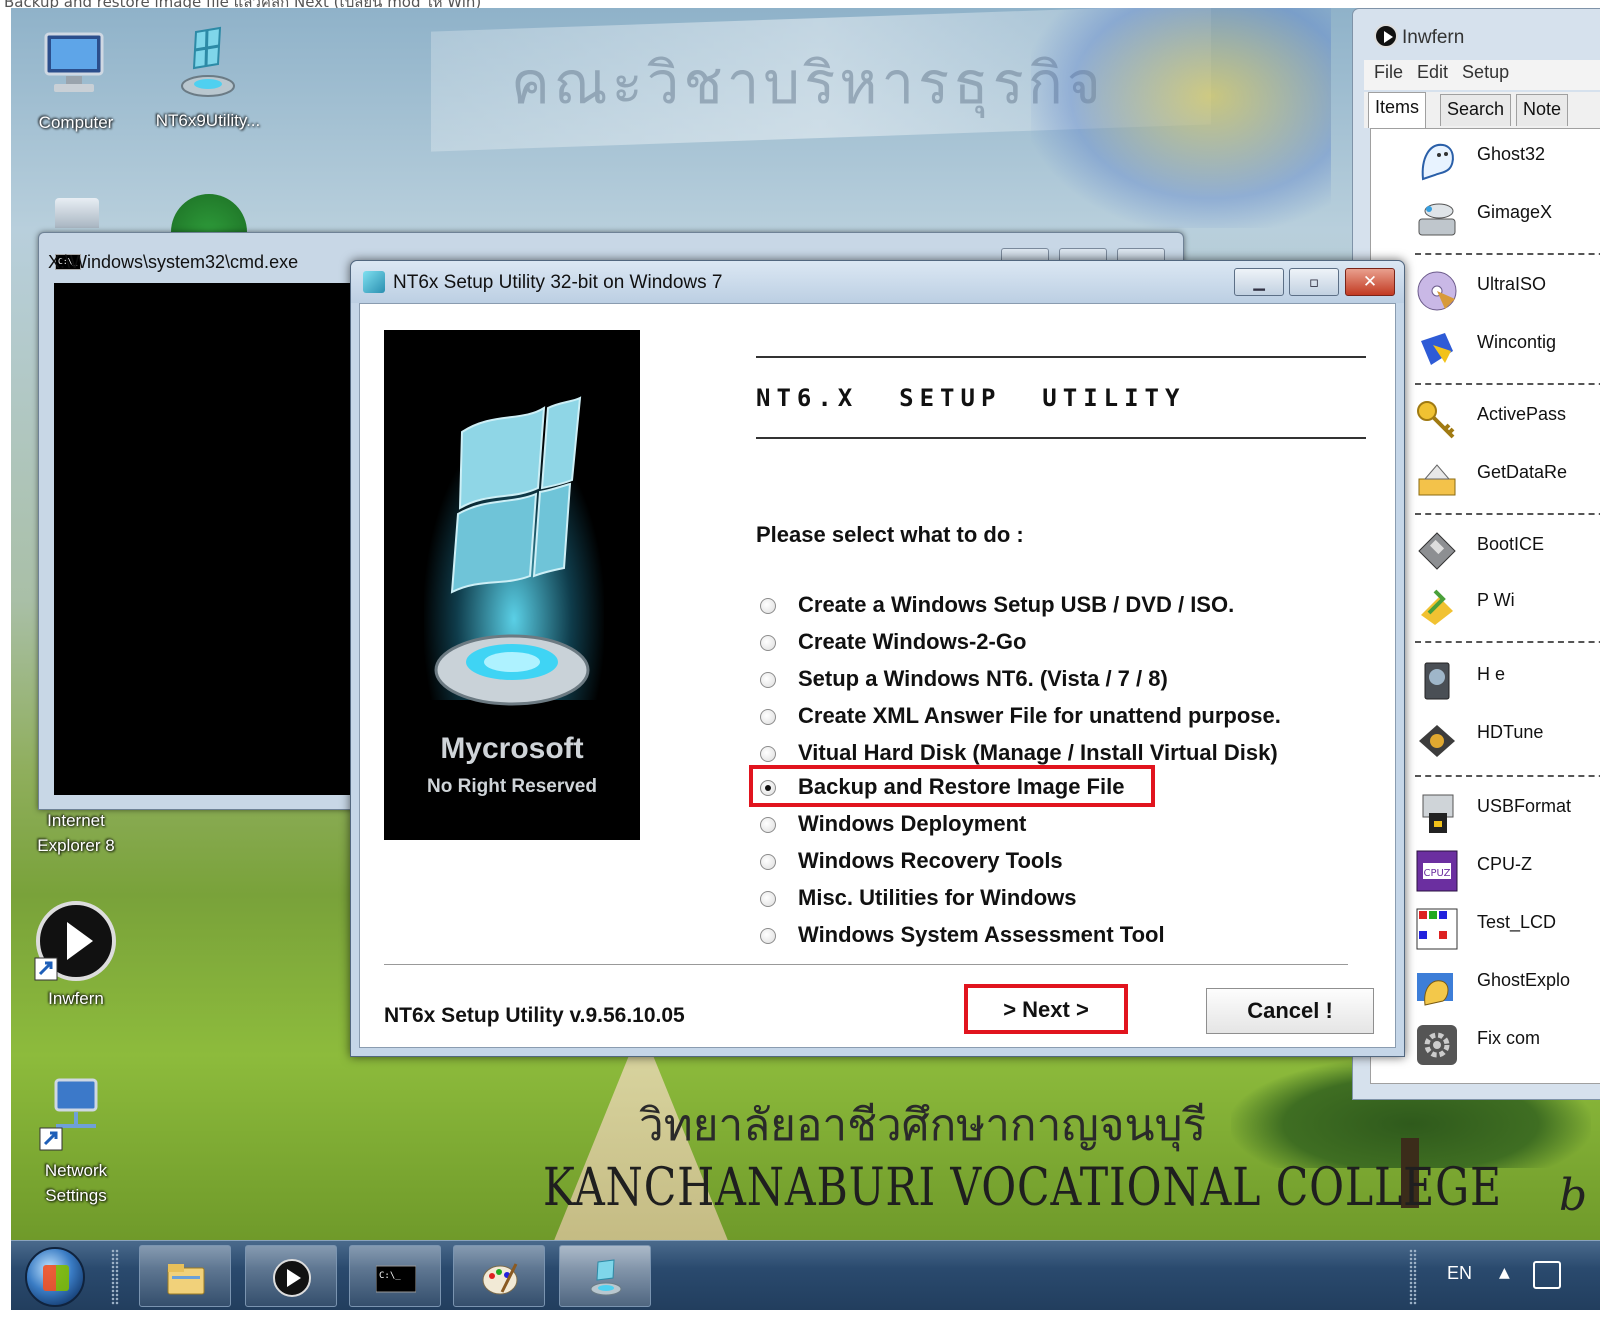  Describe the element at coordinates (76, 833) in the screenshot. I see `desktop-icon-internet-explorer: Internet Explorer 8` at that location.